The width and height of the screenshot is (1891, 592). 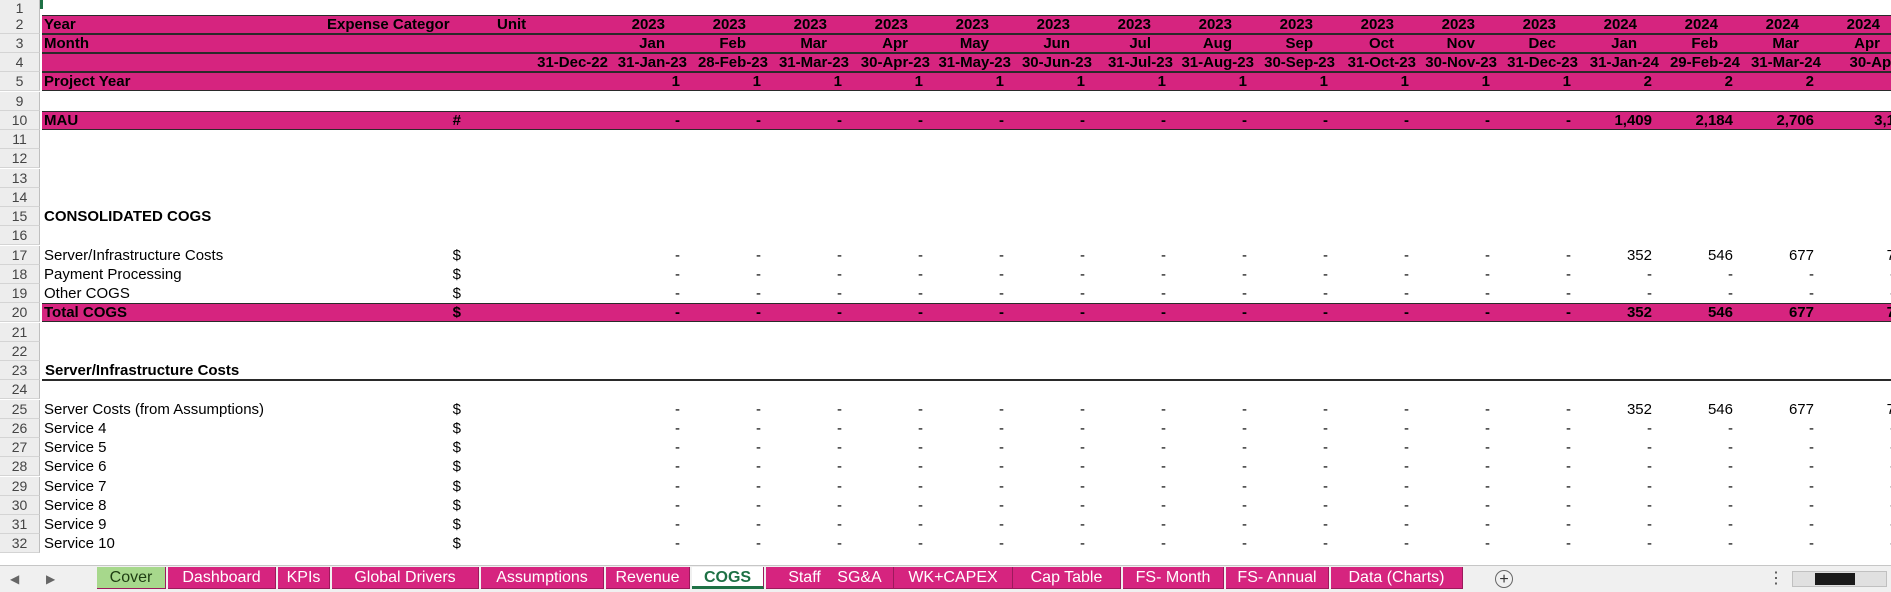 I want to click on sheet-tab-cogs: COGS, so click(x=728, y=578).